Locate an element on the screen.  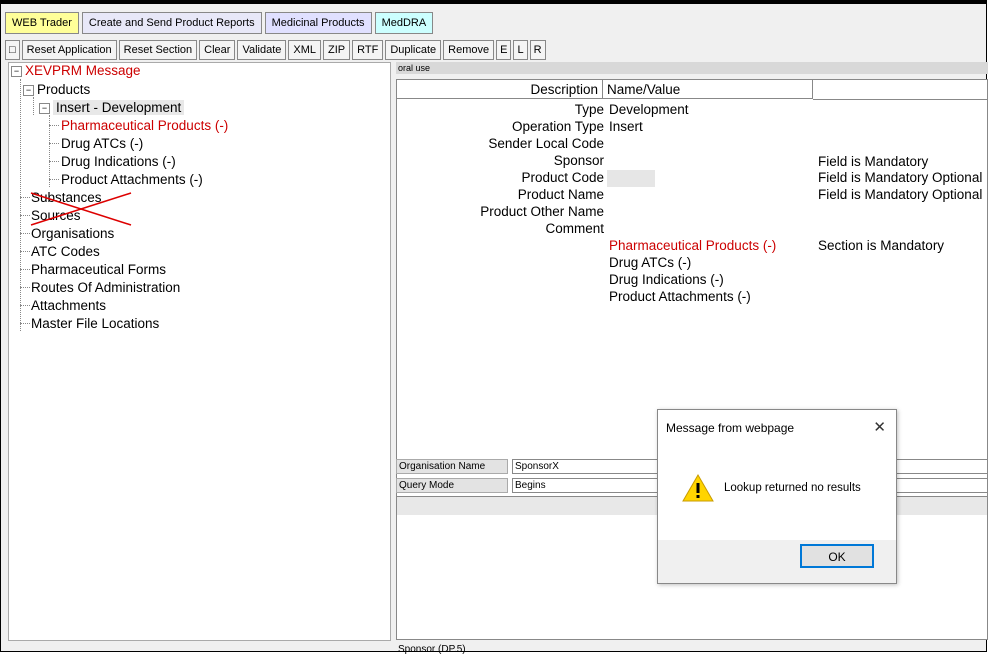
close-icon: ✕ is located at coordinates (879, 427).